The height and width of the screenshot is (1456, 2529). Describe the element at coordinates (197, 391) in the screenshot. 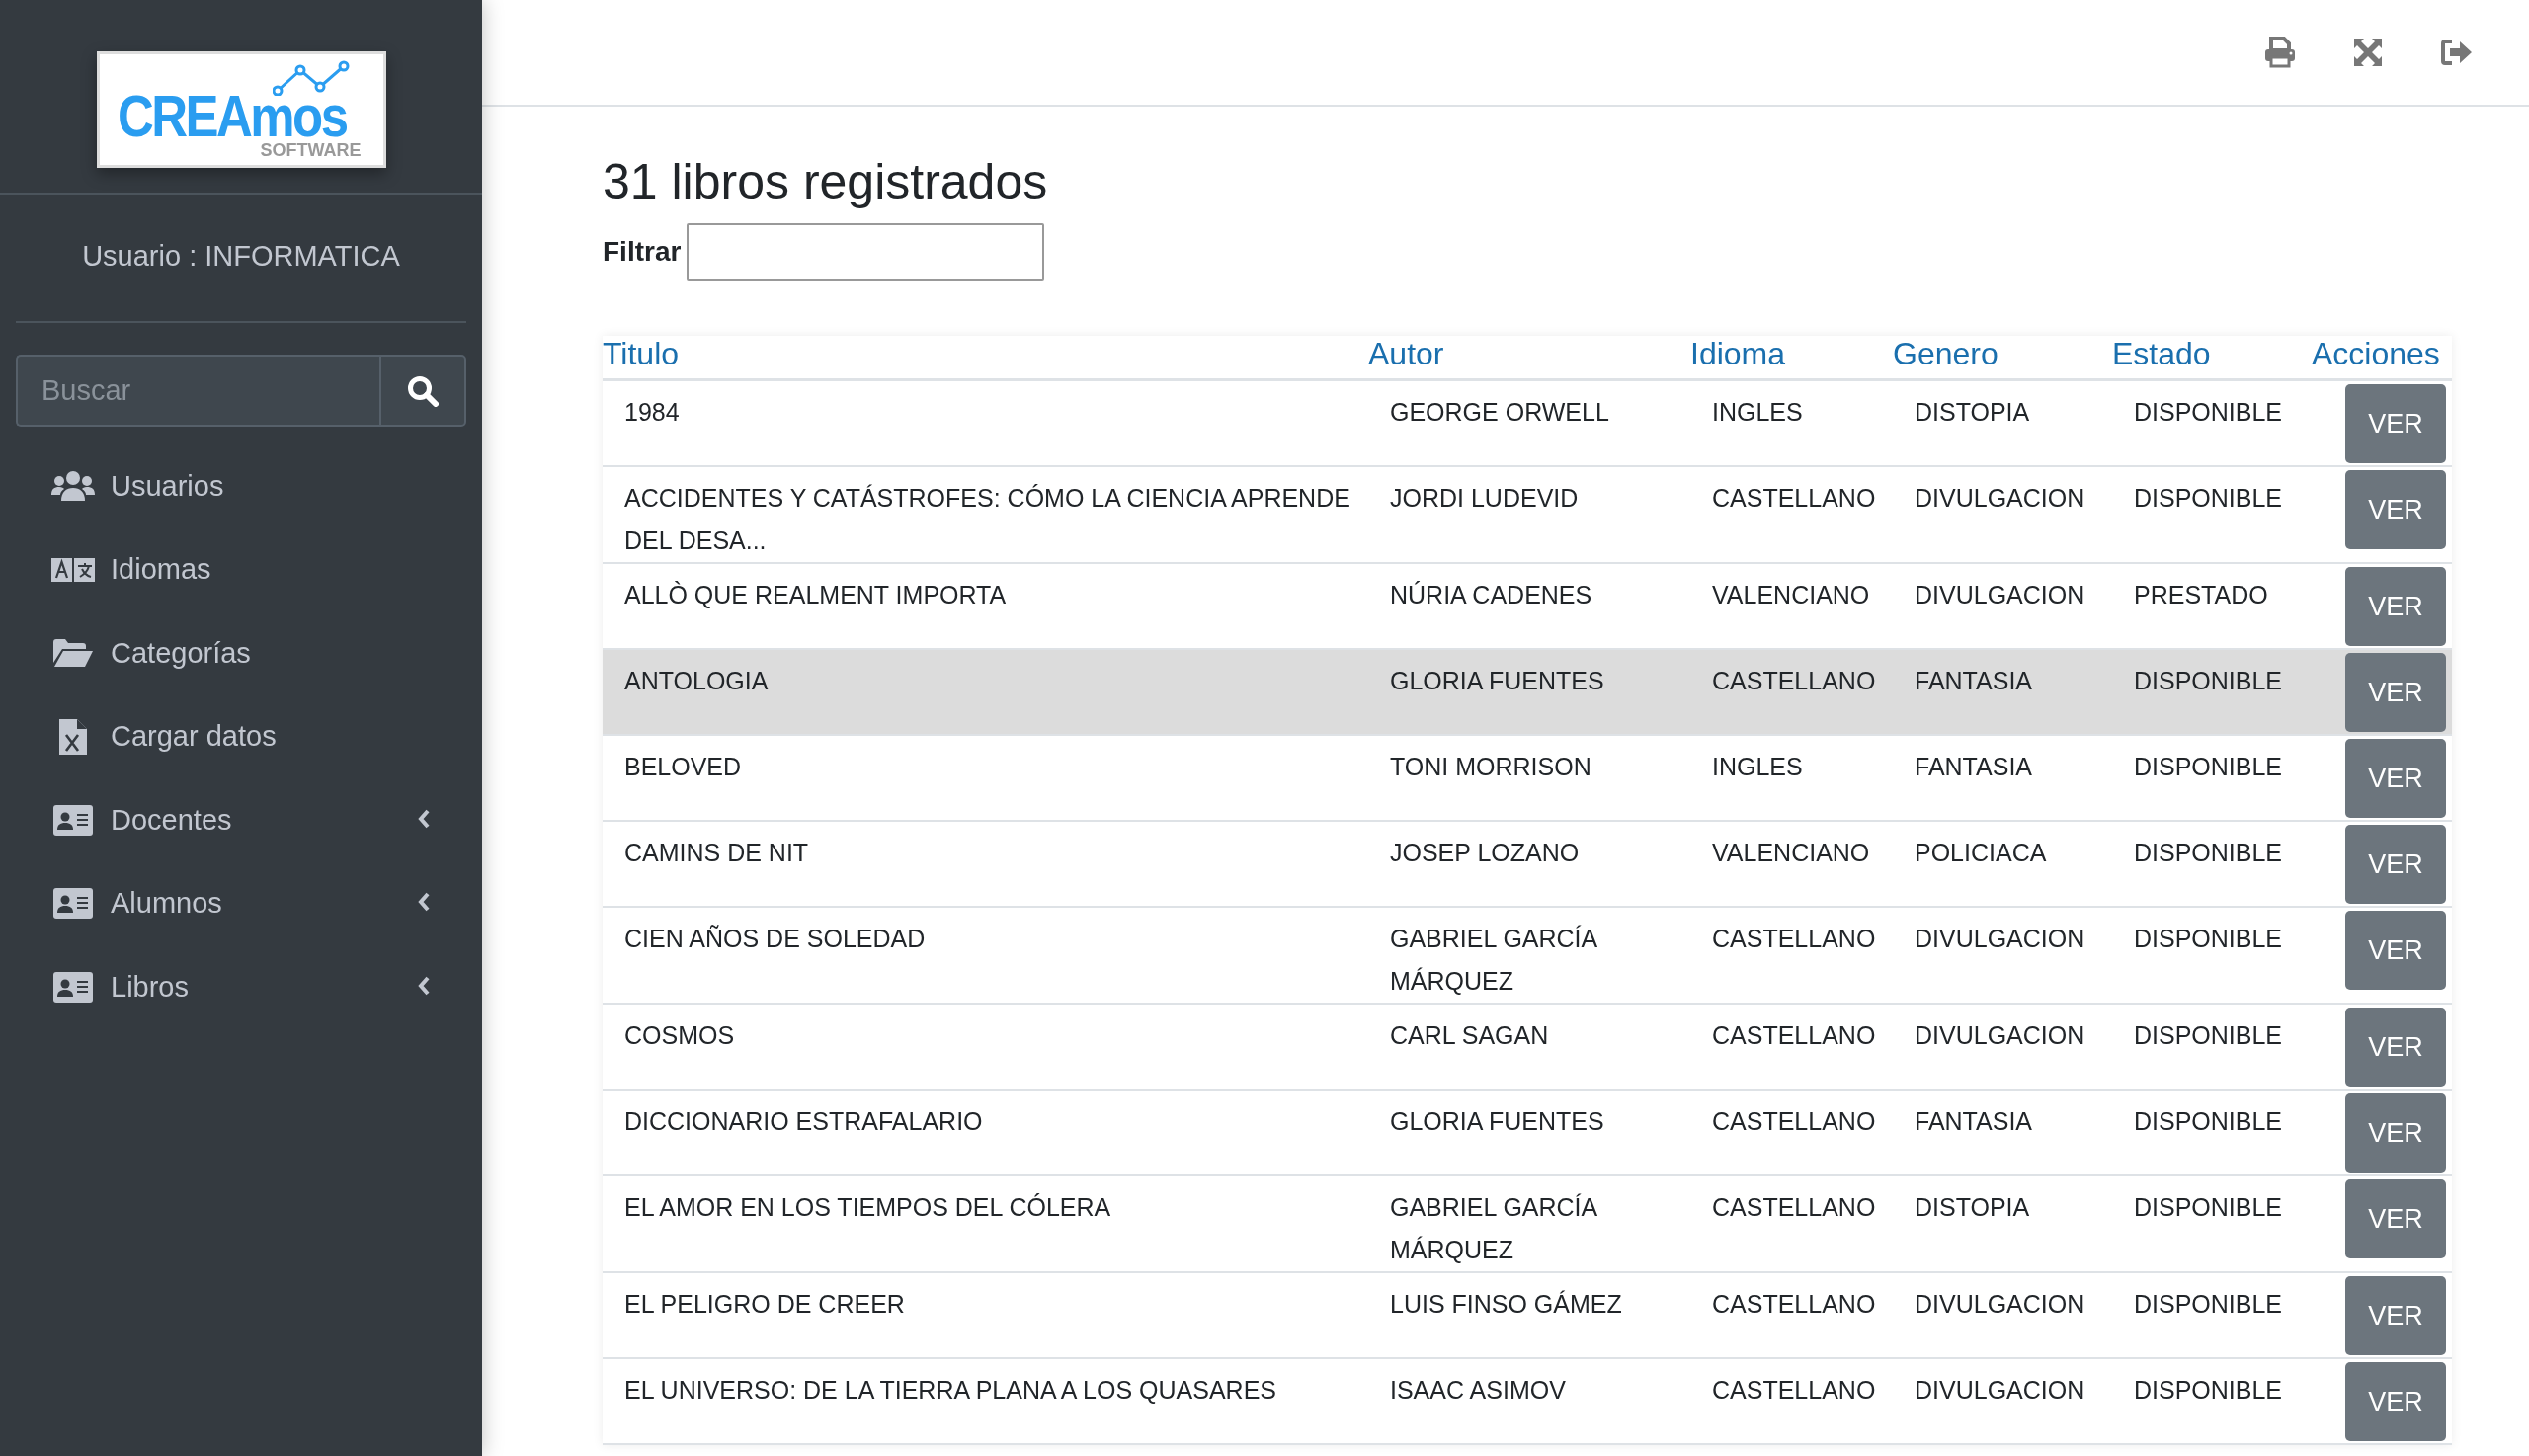

I see `search-field: Buscar` at that location.